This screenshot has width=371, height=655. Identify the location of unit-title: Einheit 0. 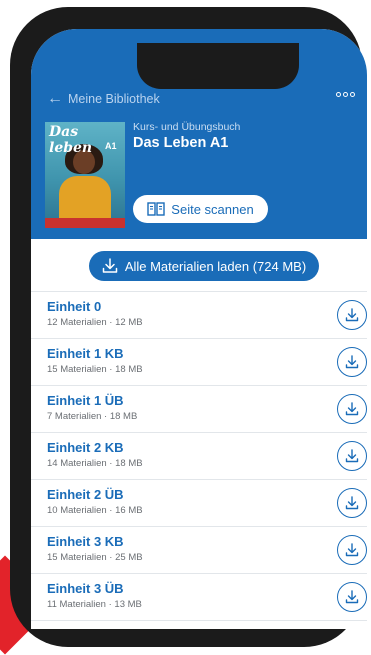
(74, 306).